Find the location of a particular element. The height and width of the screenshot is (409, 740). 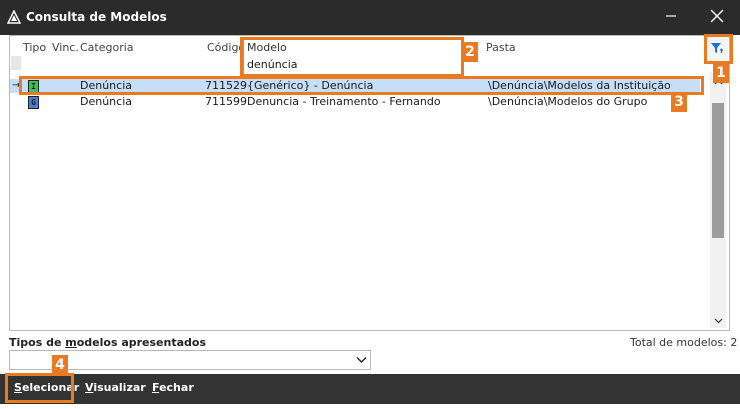

callout-frame-row is located at coordinates (361, 85).